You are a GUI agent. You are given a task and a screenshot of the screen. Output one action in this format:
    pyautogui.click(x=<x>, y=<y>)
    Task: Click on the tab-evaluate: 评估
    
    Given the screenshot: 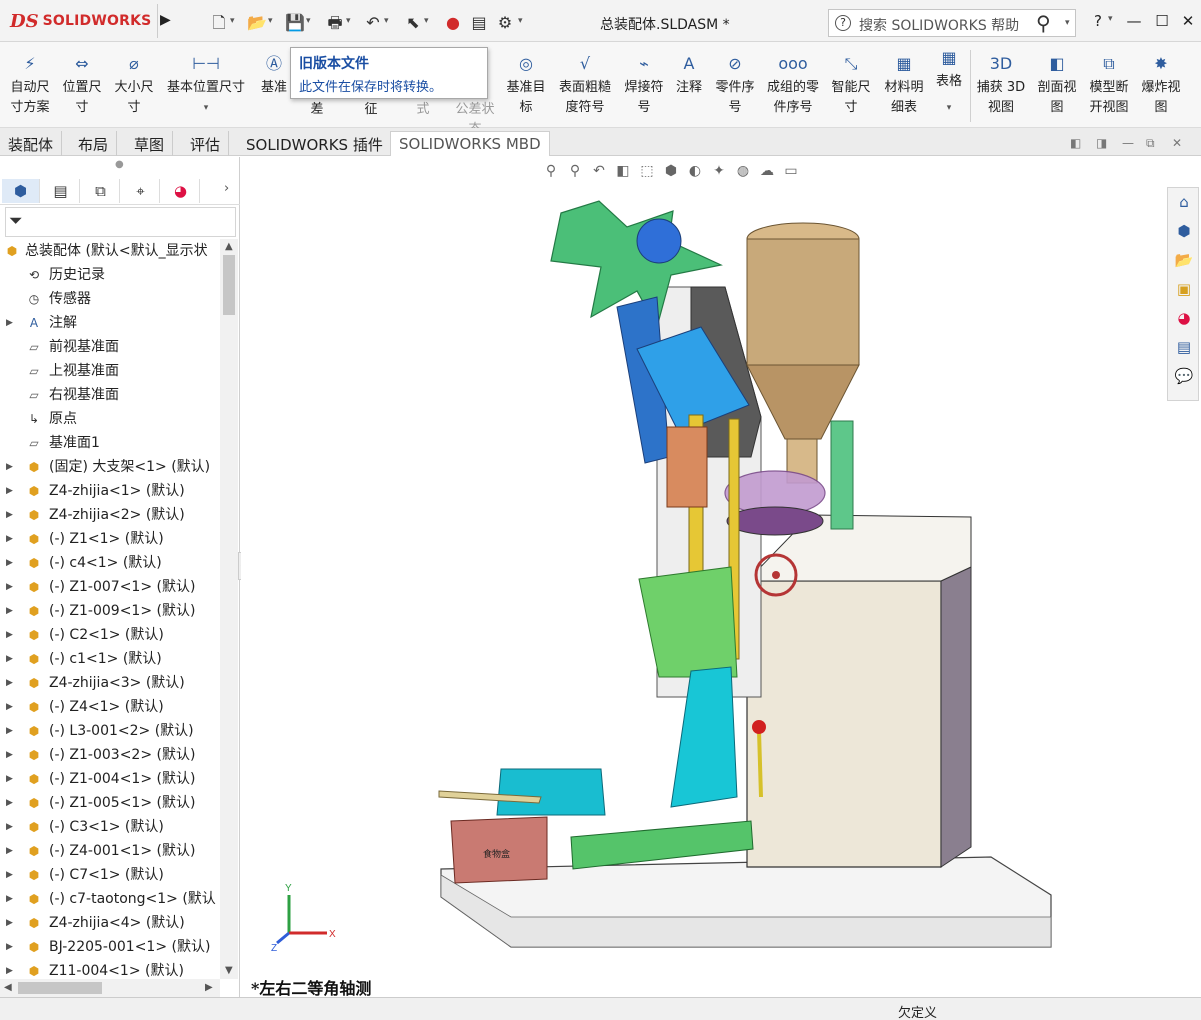 What is the action you would take?
    pyautogui.click(x=206, y=143)
    